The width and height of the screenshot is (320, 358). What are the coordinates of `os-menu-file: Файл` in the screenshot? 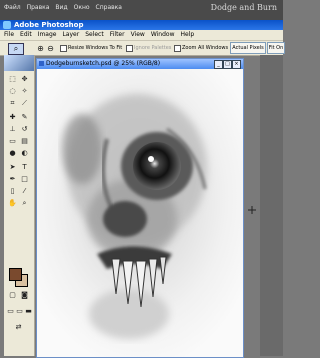 It's located at (12, 7).